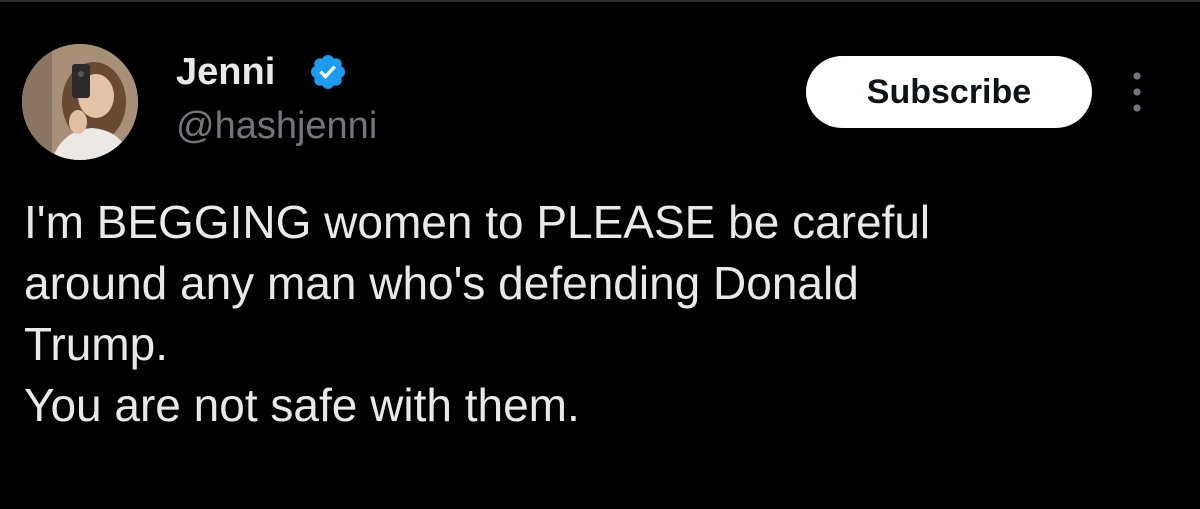 The image size is (1200, 509). I want to click on tweet-text-line: around any man who's defending Donald, so click(441, 283).